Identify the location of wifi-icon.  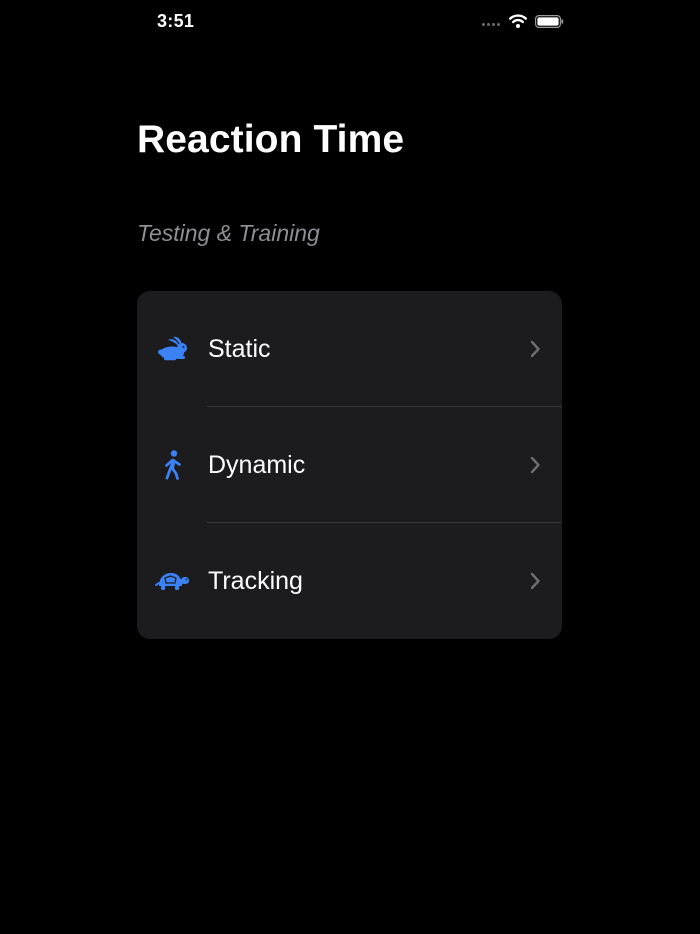
(518, 21).